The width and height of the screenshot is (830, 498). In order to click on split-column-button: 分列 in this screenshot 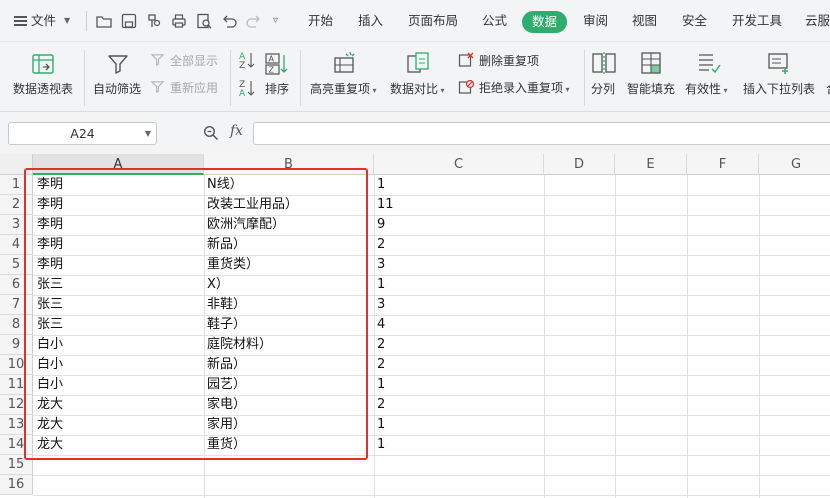, I will do `click(604, 77)`.